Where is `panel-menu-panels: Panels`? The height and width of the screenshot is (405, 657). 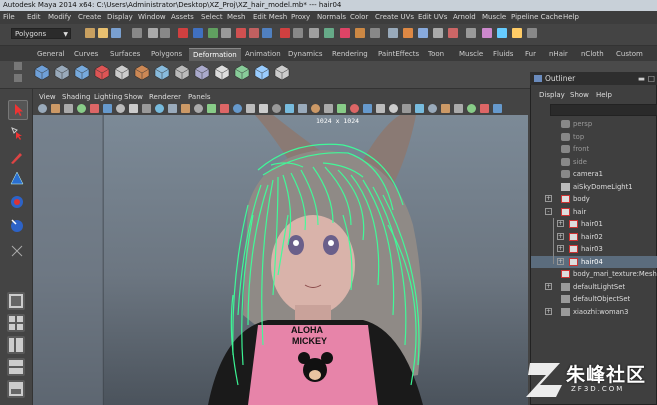
panel-menu-panels: Panels is located at coordinates (199, 97).